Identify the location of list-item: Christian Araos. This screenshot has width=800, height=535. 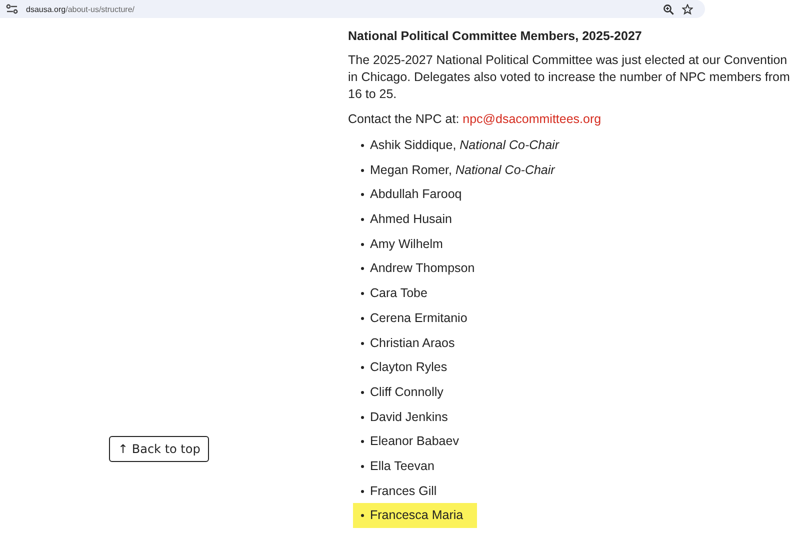
(411, 343).